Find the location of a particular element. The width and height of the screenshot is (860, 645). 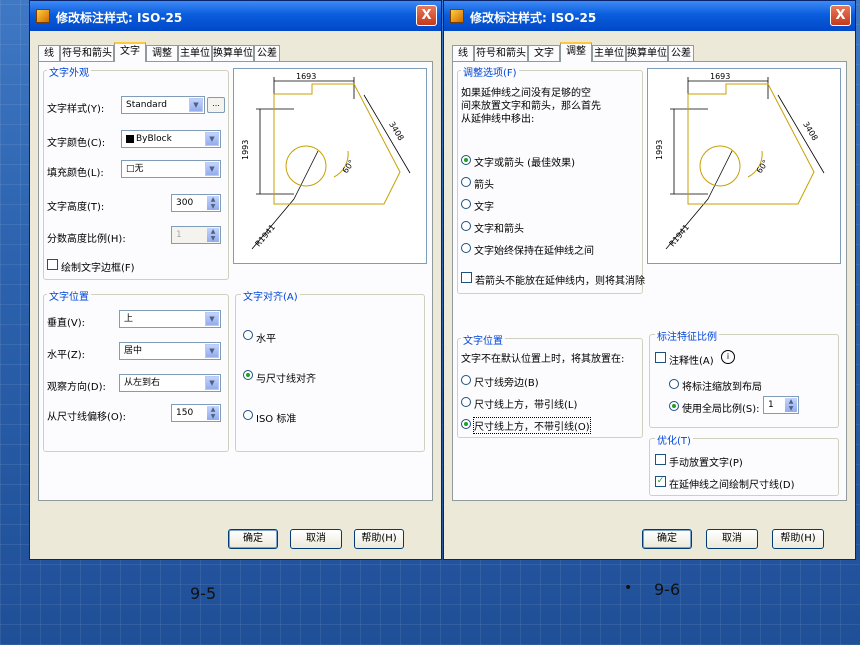

fit-both-radio is located at coordinates (466, 226).